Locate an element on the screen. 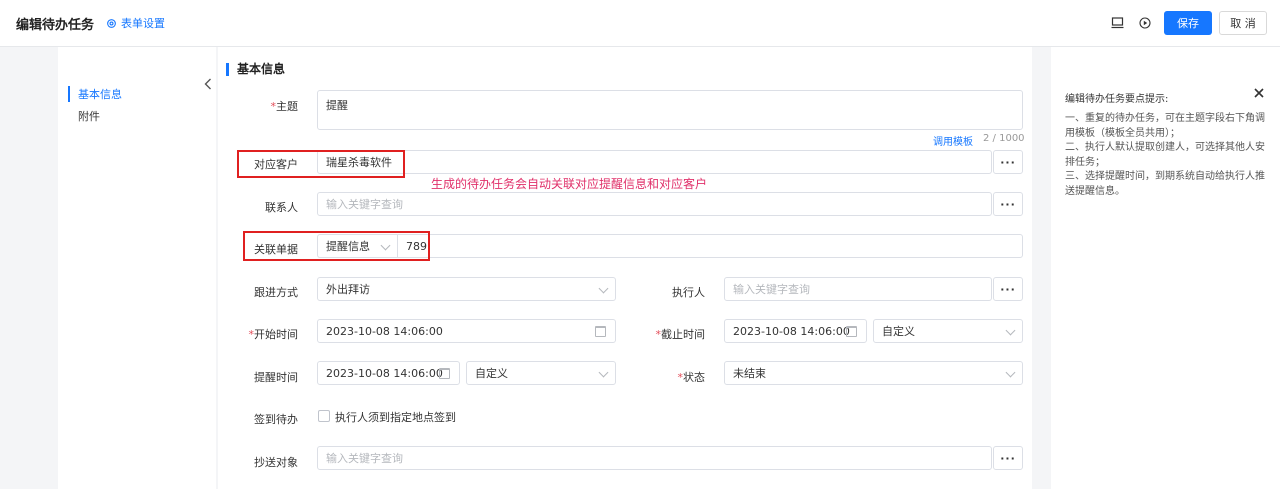  collapse-nav-button is located at coordinates (208, 84).